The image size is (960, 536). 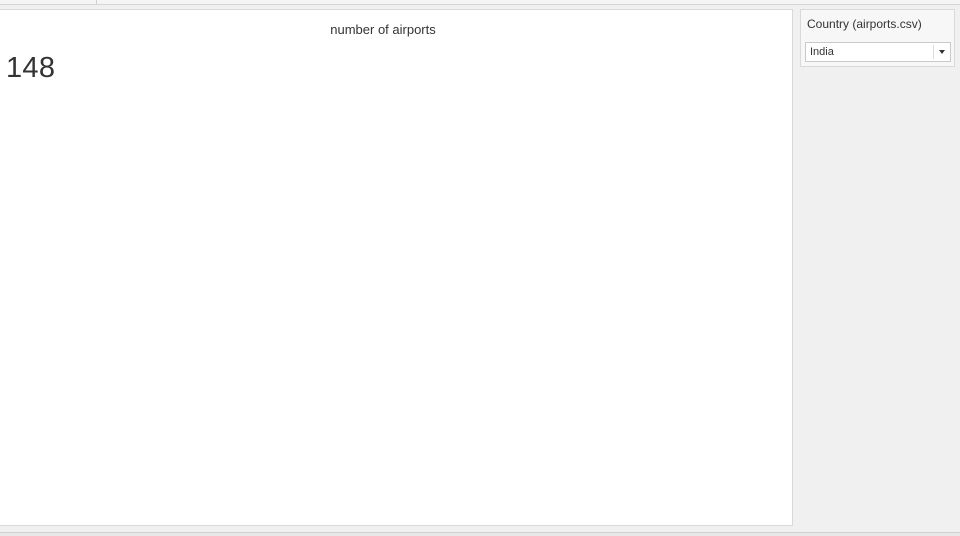 What do you see at coordinates (877, 38) in the screenshot?
I see `country-filter-card: Country (airports.csv) India` at bounding box center [877, 38].